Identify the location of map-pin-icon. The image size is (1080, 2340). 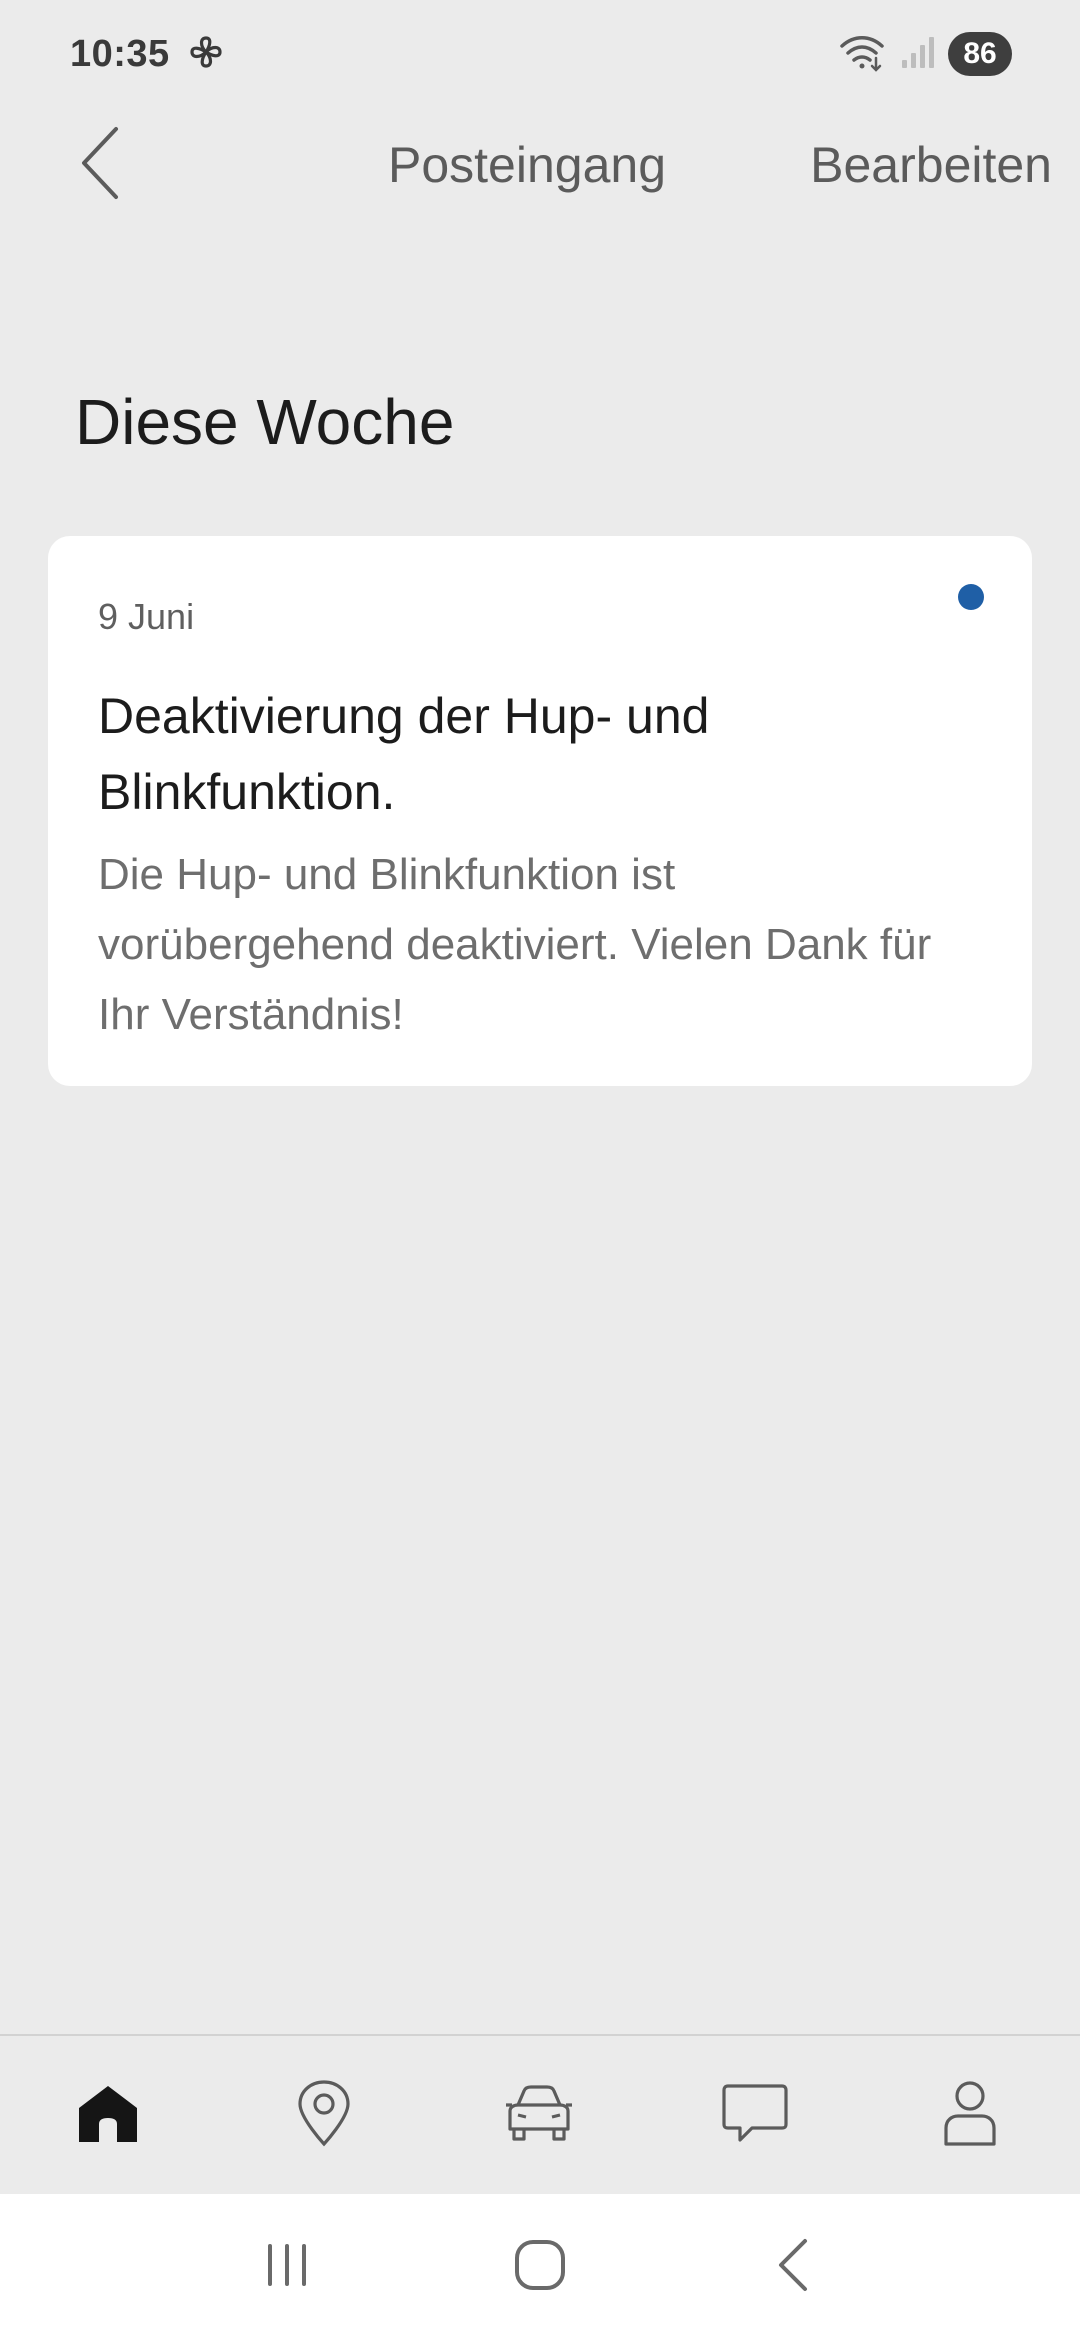
(324, 2115).